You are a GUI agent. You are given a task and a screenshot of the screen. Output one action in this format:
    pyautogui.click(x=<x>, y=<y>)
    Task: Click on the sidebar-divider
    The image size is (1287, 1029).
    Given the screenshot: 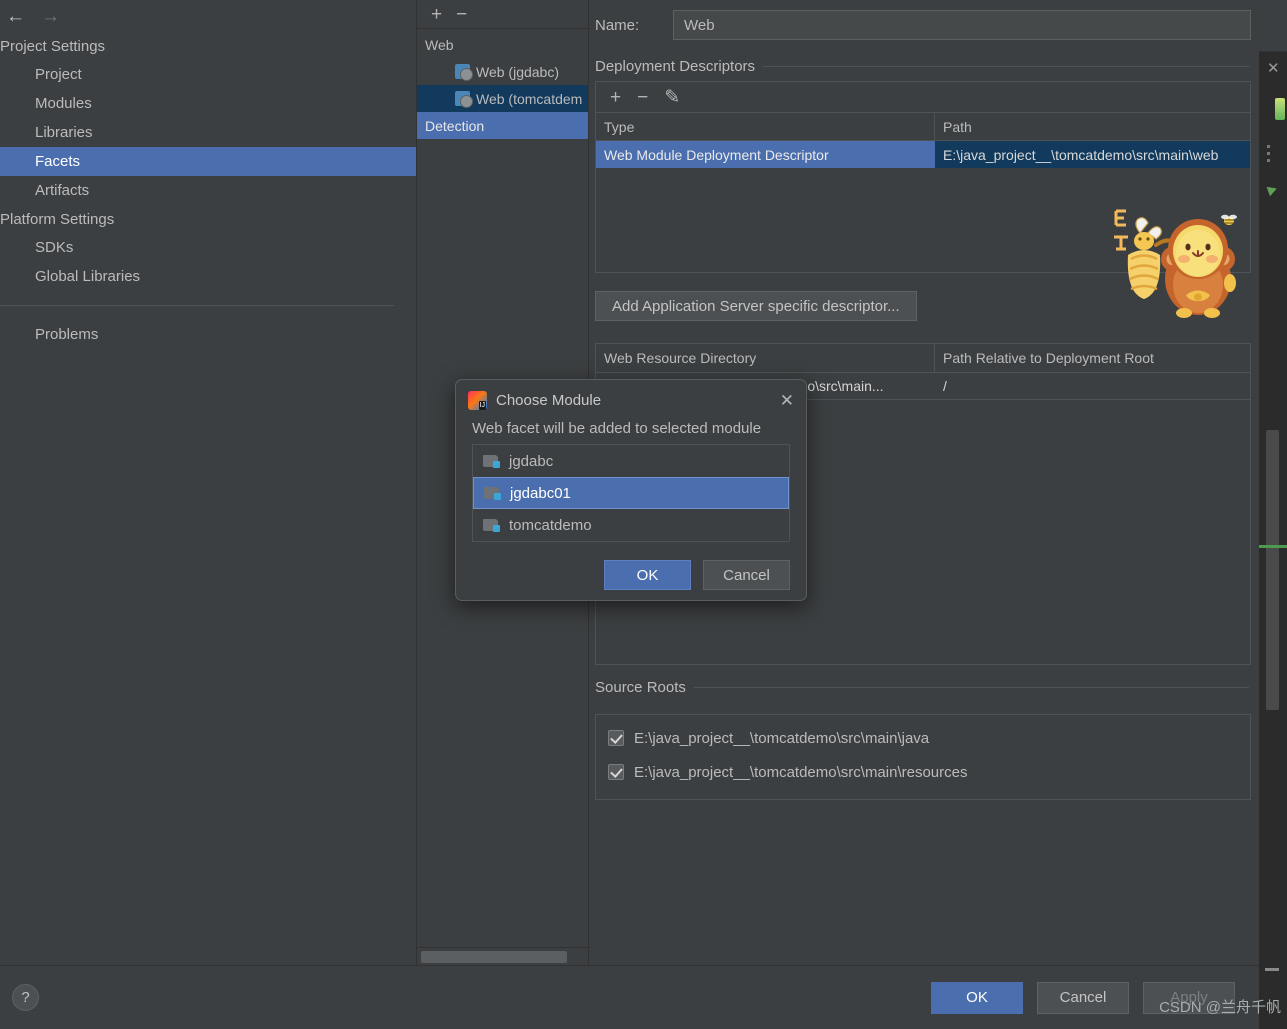 What is the action you would take?
    pyautogui.click(x=197, y=305)
    